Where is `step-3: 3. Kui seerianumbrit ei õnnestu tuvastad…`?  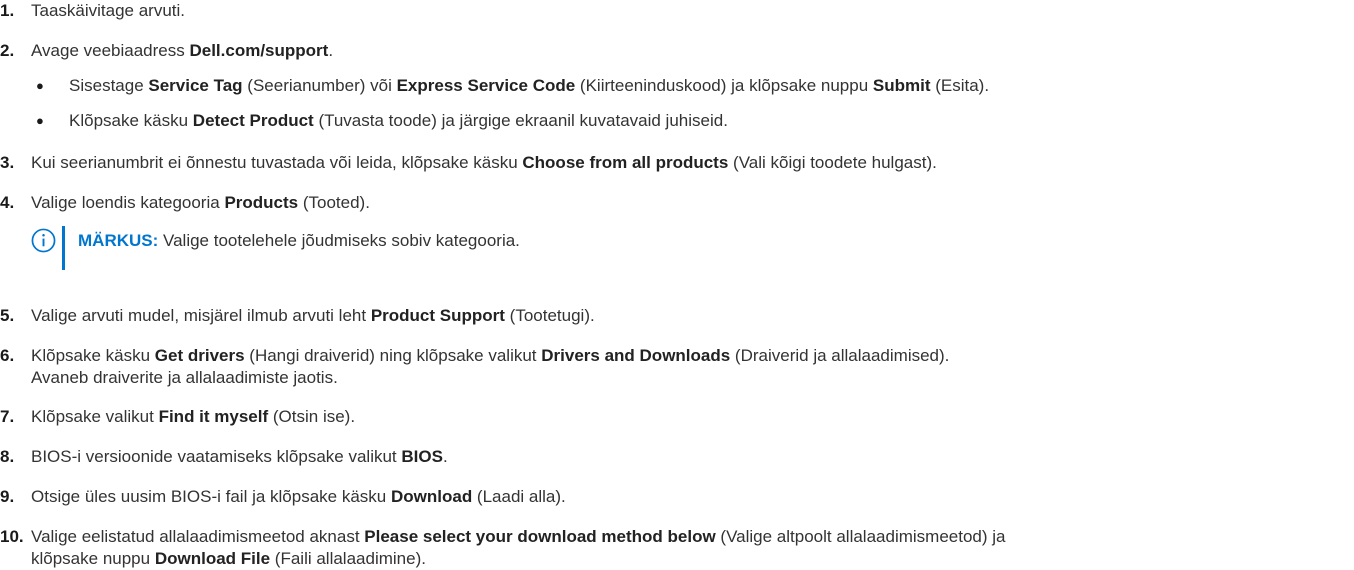 step-3: 3. Kui seerianumbrit ei õnnestu tuvastad… is located at coordinates (677, 163).